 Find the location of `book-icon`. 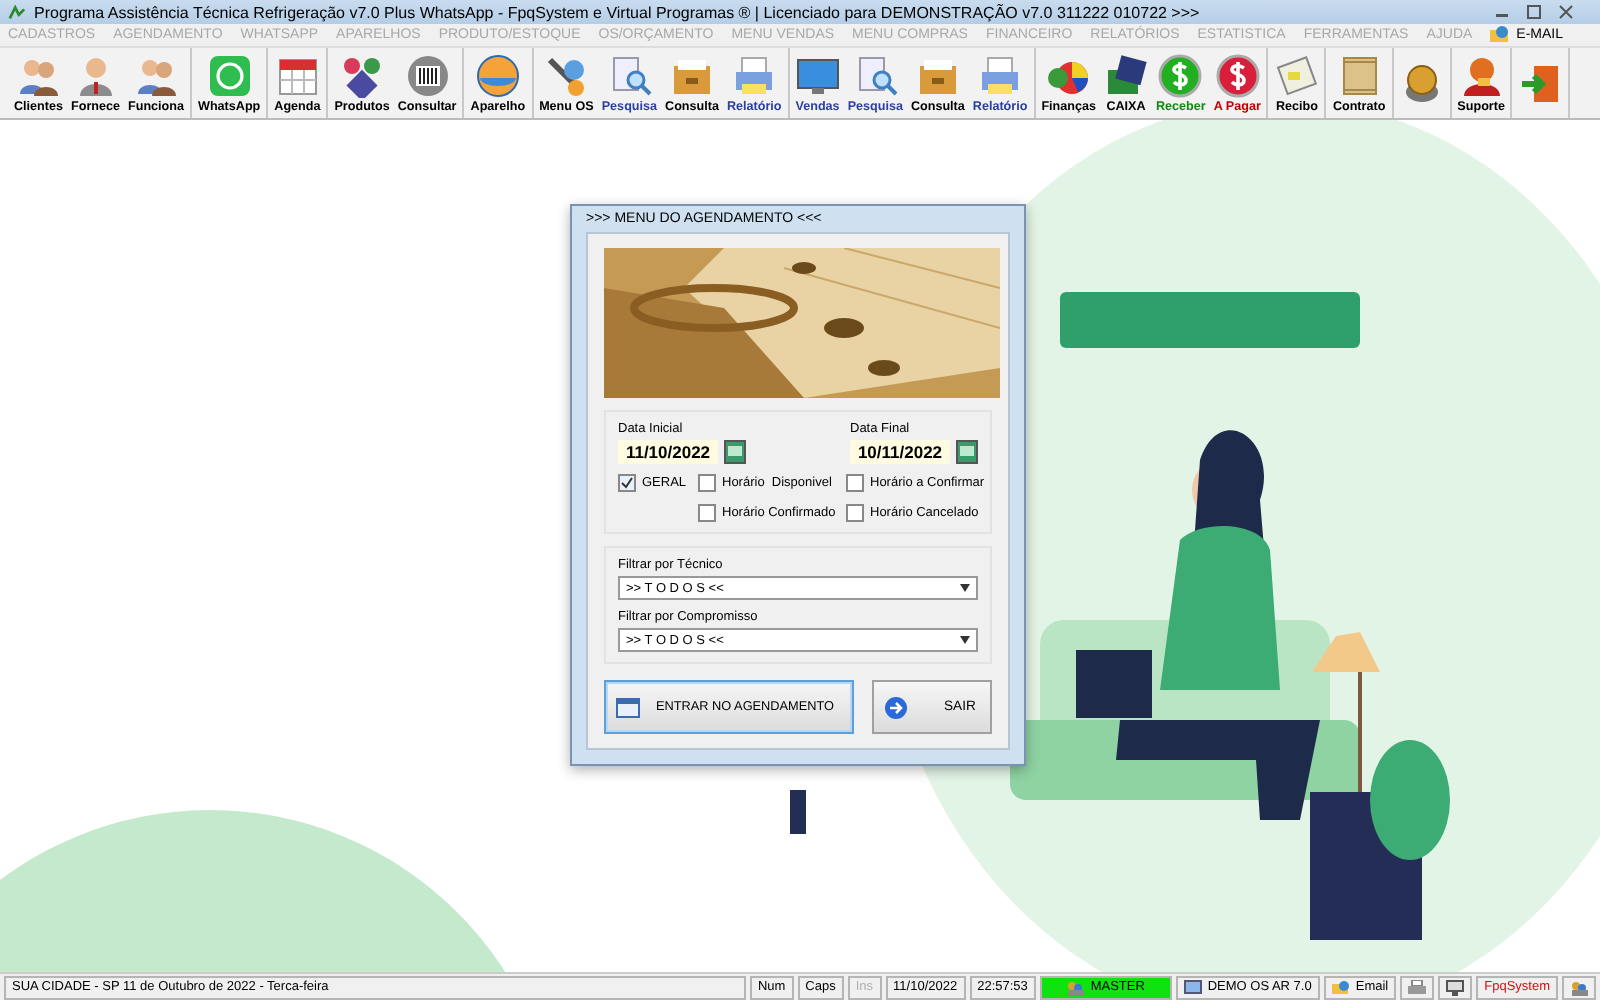

book-icon is located at coordinates (1126, 75).